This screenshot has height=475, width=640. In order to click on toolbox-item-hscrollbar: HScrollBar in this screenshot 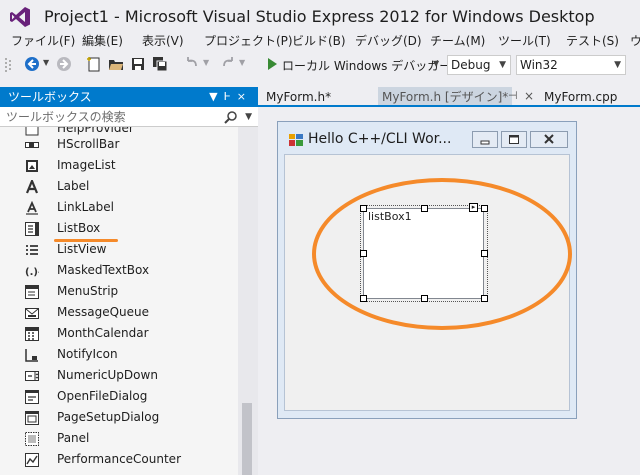, I will do `click(119, 145)`.